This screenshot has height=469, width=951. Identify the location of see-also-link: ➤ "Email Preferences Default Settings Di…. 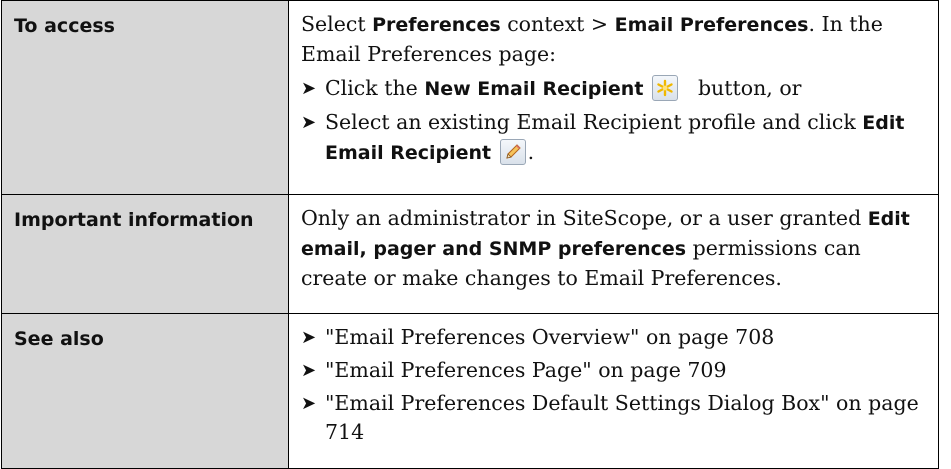
(613, 418).